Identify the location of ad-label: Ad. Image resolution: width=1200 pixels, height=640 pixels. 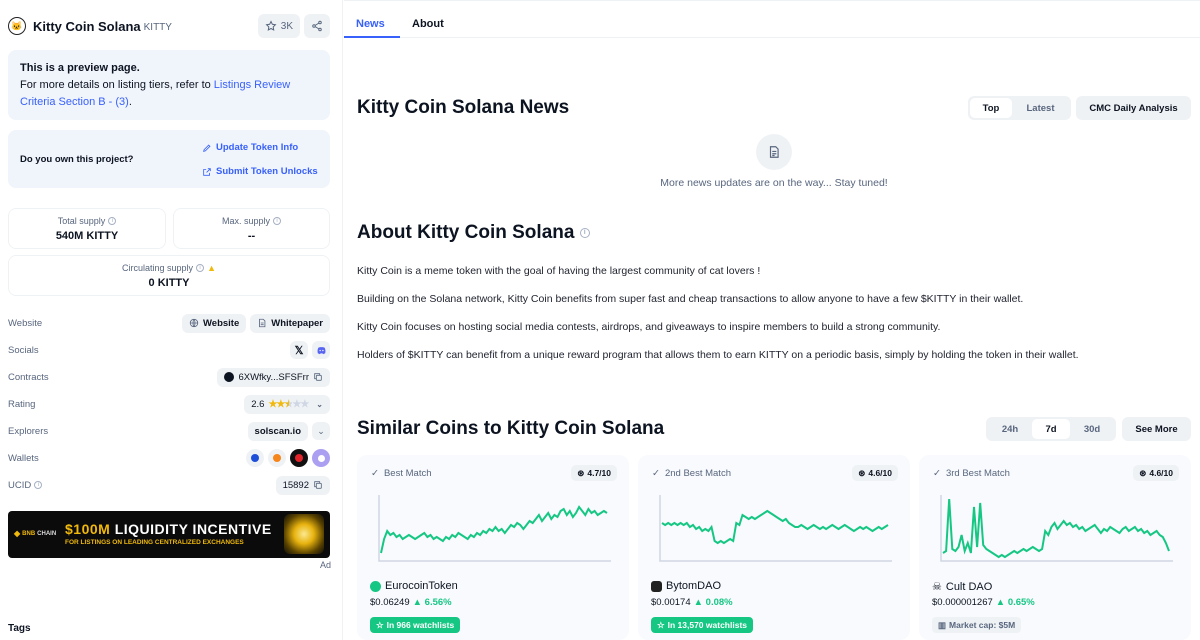
(326, 565).